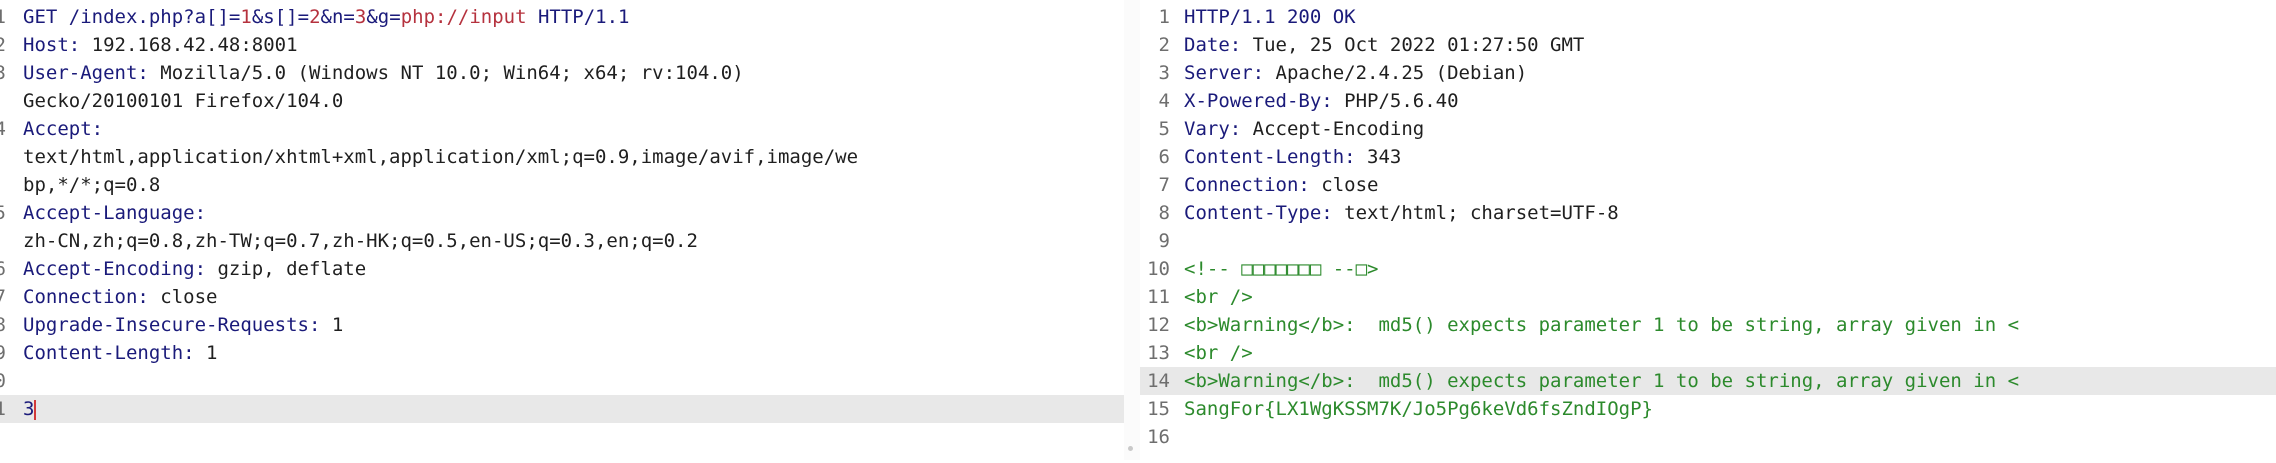 Image resolution: width=2276 pixels, height=463 pixels. What do you see at coordinates (383, 17) in the screenshot?
I see `token: g` at bounding box center [383, 17].